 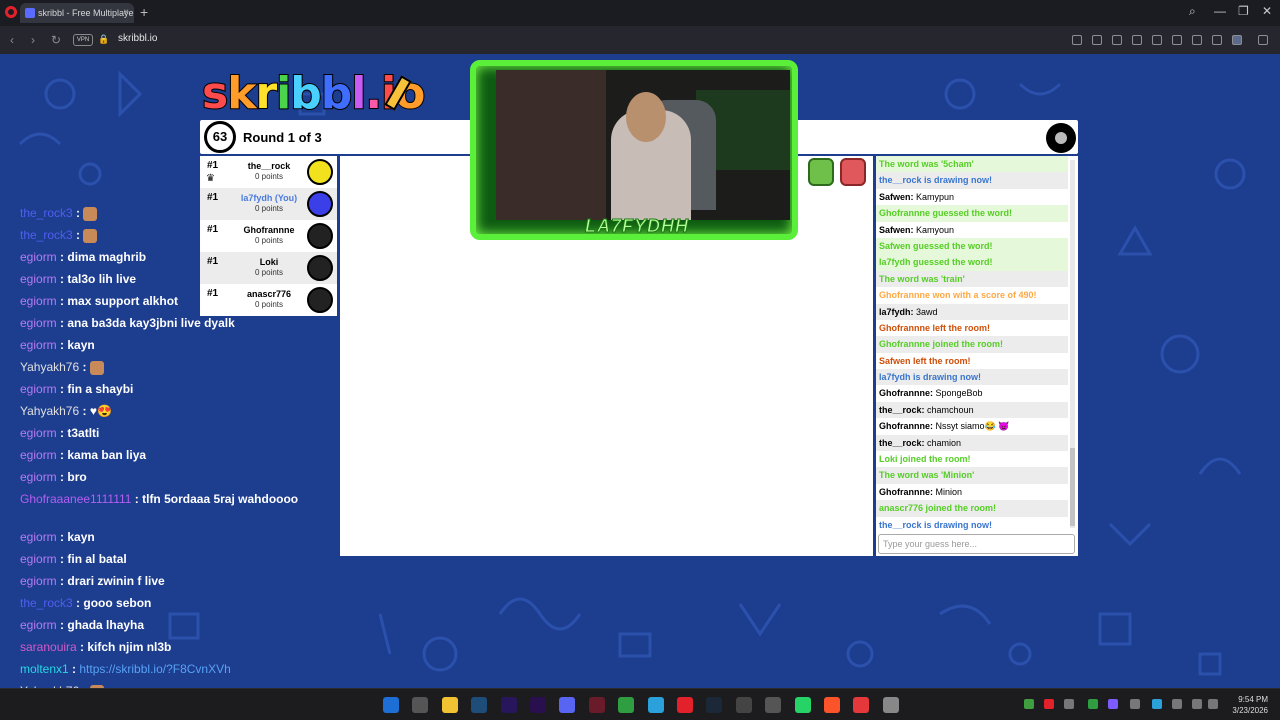 What do you see at coordinates (1243, 11) in the screenshot?
I see `maximize-button: ❐` at bounding box center [1243, 11].